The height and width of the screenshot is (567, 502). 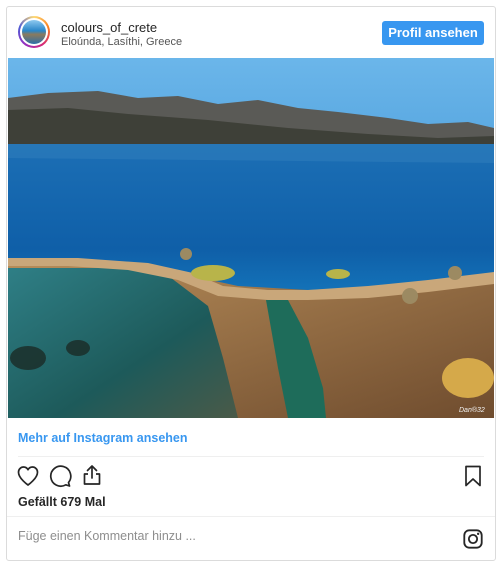 I want to click on bookmark-icon, so click(x=473, y=476).